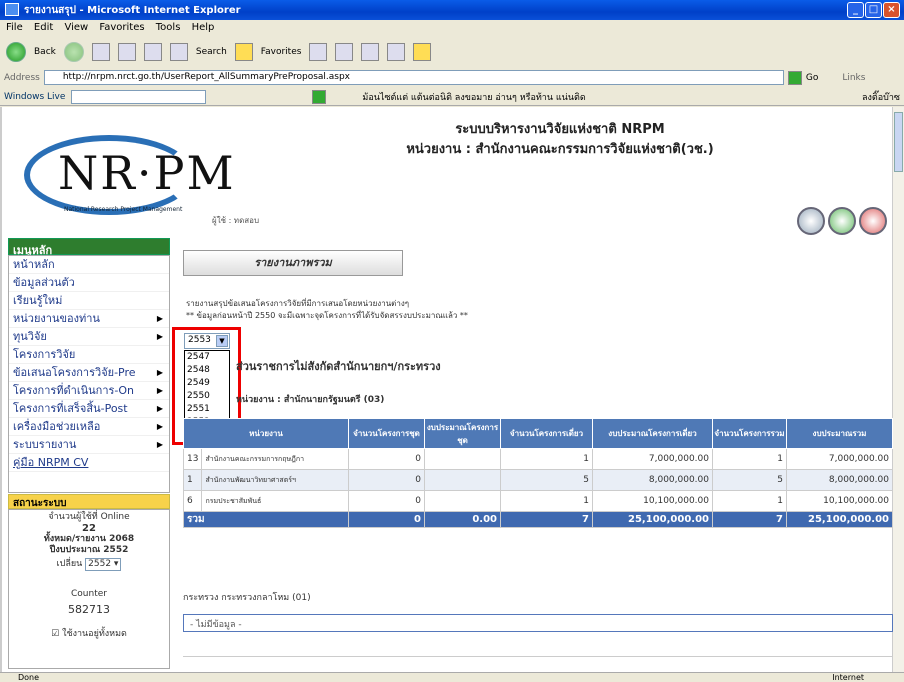 The width and height of the screenshot is (904, 682). What do you see at coordinates (338, 366) in the screenshot?
I see `section-title: ส่วนราชการไม่สังกัดสำนักนายกฯ/กระทรวง` at bounding box center [338, 366].